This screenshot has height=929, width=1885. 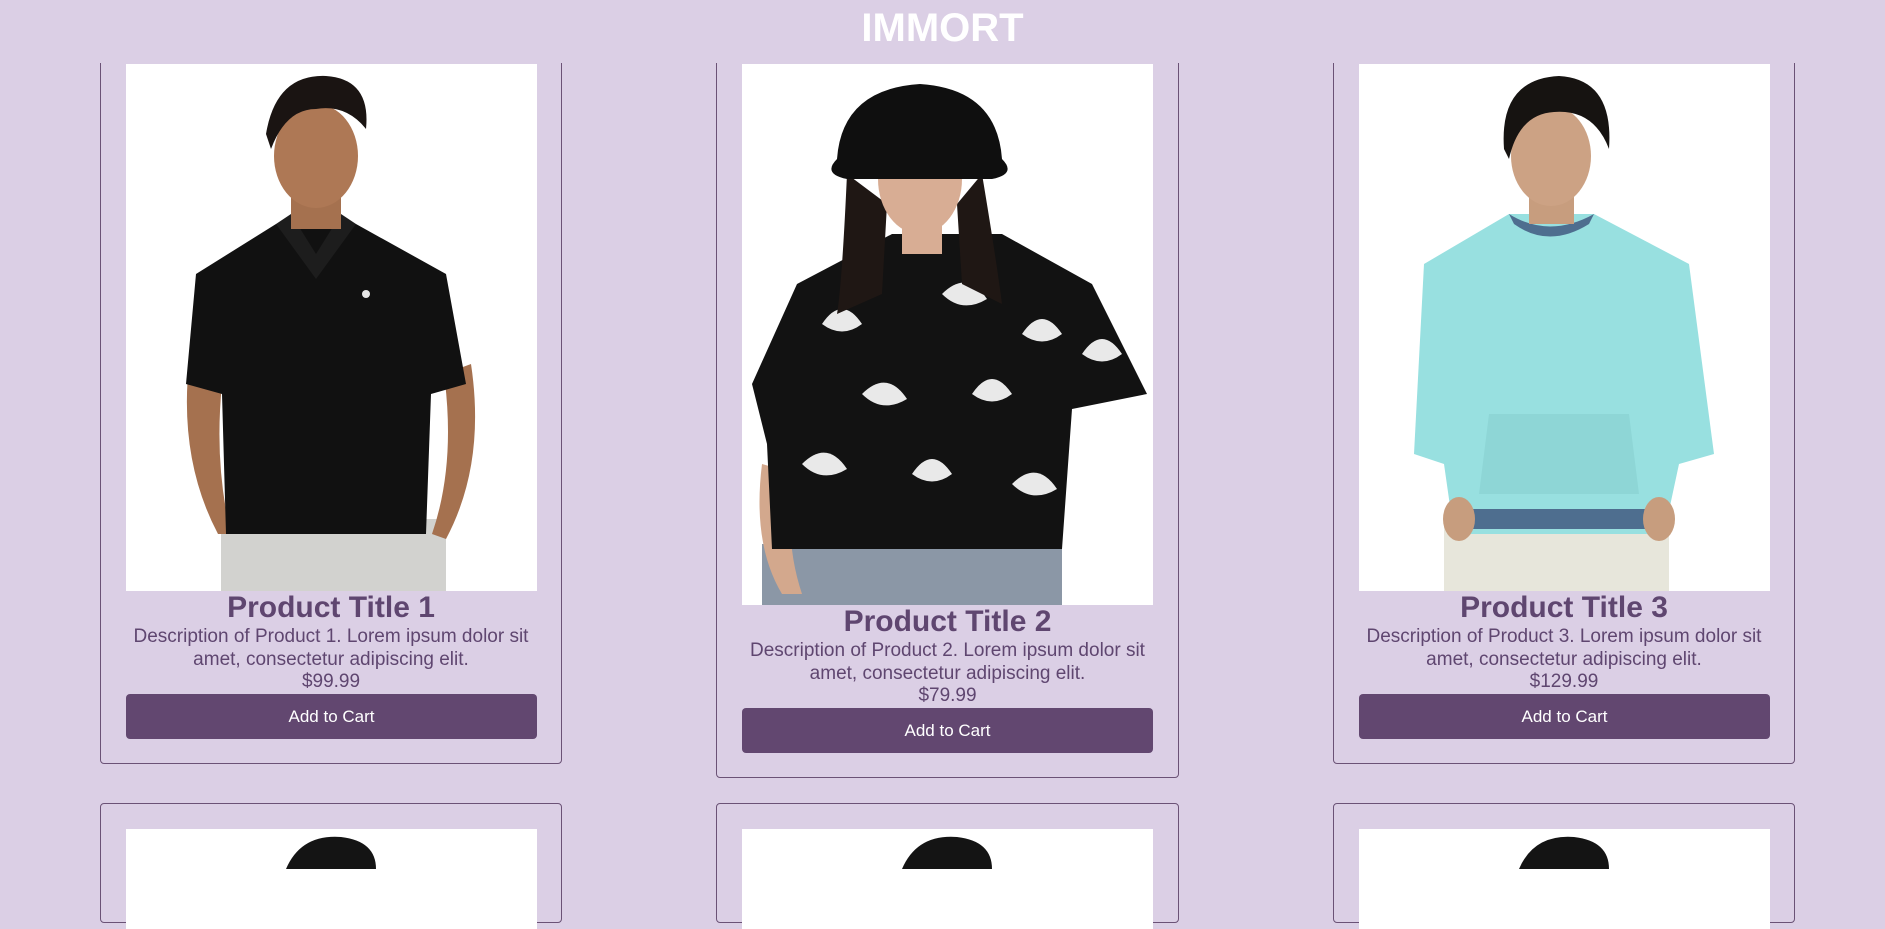 What do you see at coordinates (947, 695) in the screenshot?
I see `product-price-2: $79.99` at bounding box center [947, 695].